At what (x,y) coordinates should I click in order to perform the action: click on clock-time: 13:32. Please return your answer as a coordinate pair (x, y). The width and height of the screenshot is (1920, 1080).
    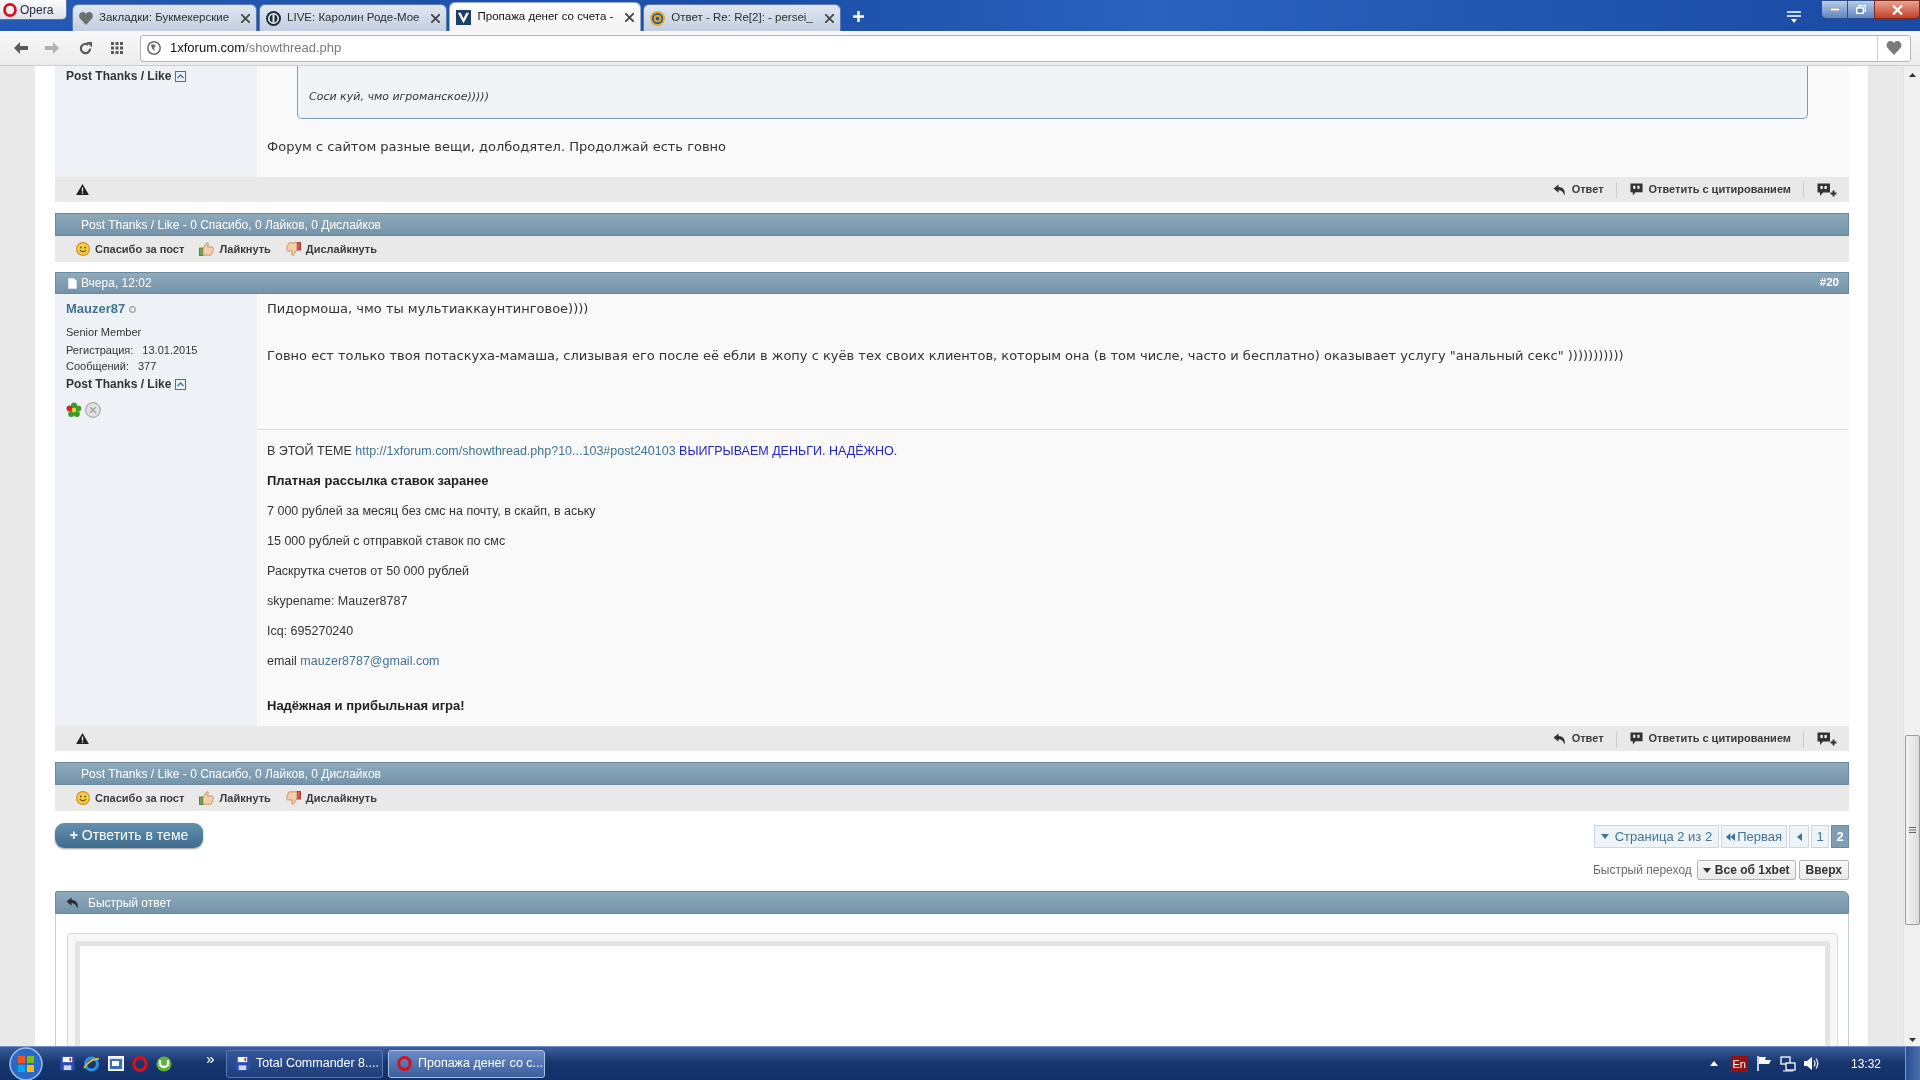
    Looking at the image, I should click on (1865, 1063).